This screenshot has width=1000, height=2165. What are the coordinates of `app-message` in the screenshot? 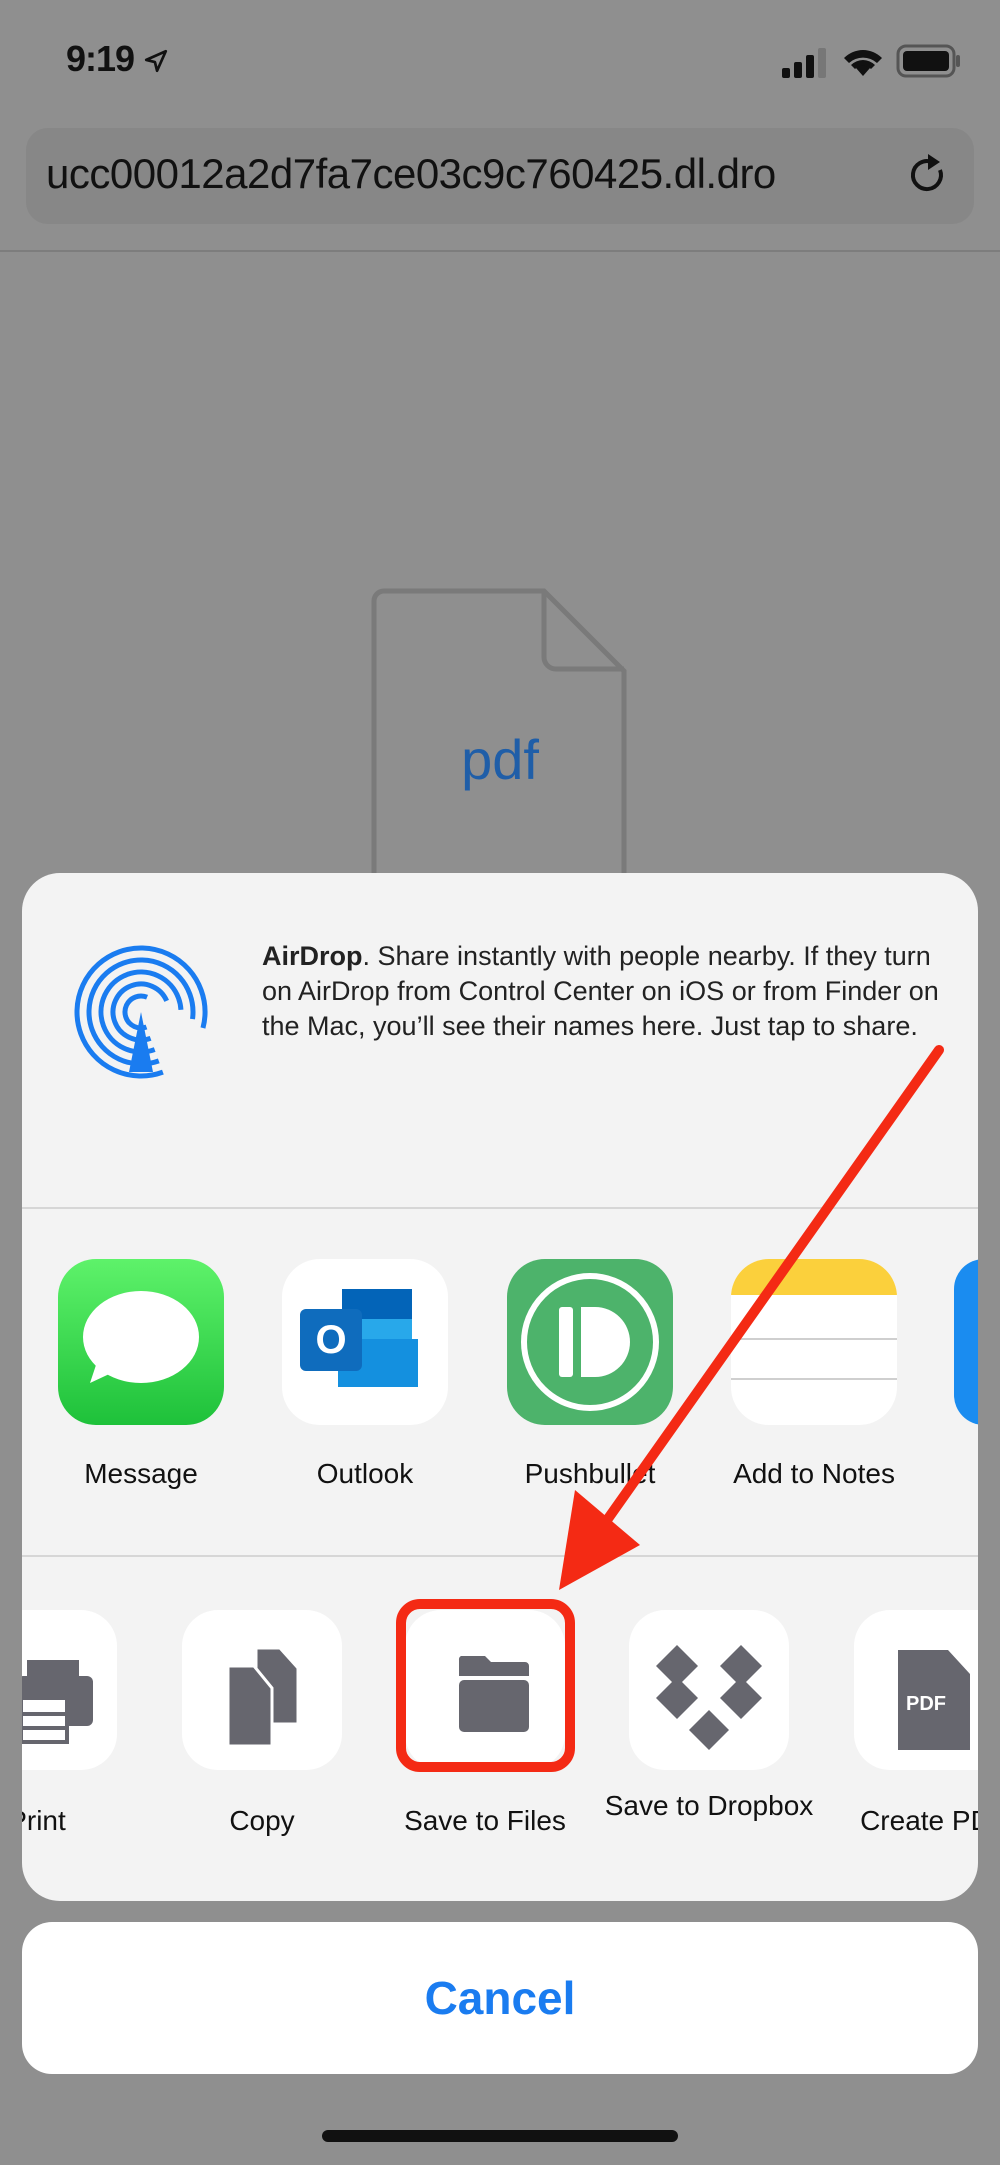 It's located at (141, 1342).